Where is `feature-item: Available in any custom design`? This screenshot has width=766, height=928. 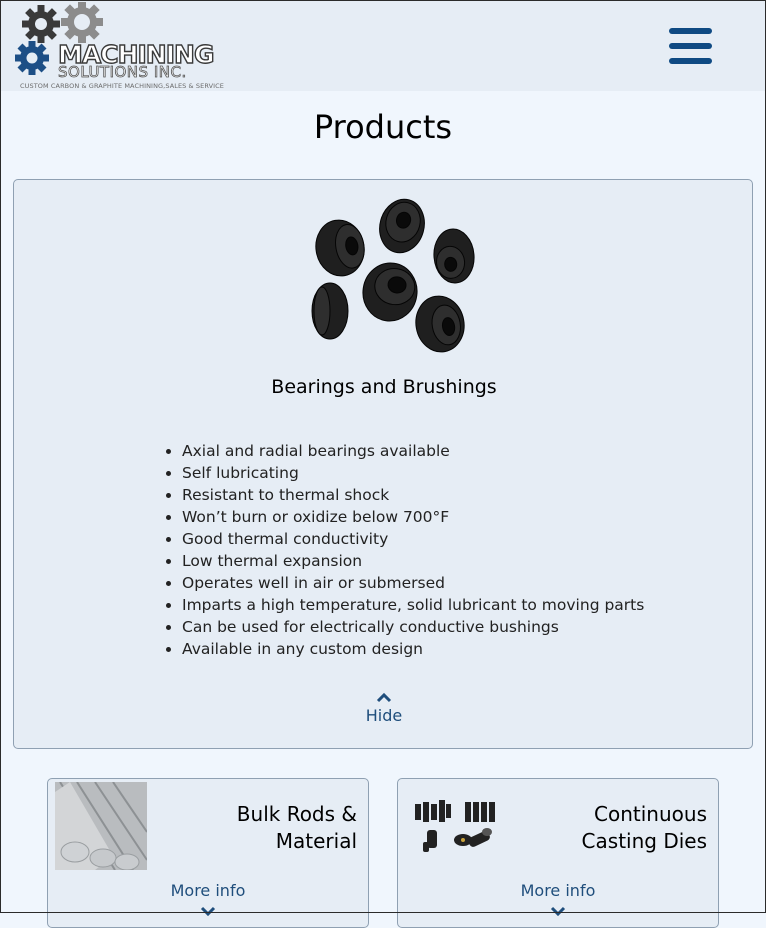 feature-item: Available in any custom design is located at coordinates (413, 649).